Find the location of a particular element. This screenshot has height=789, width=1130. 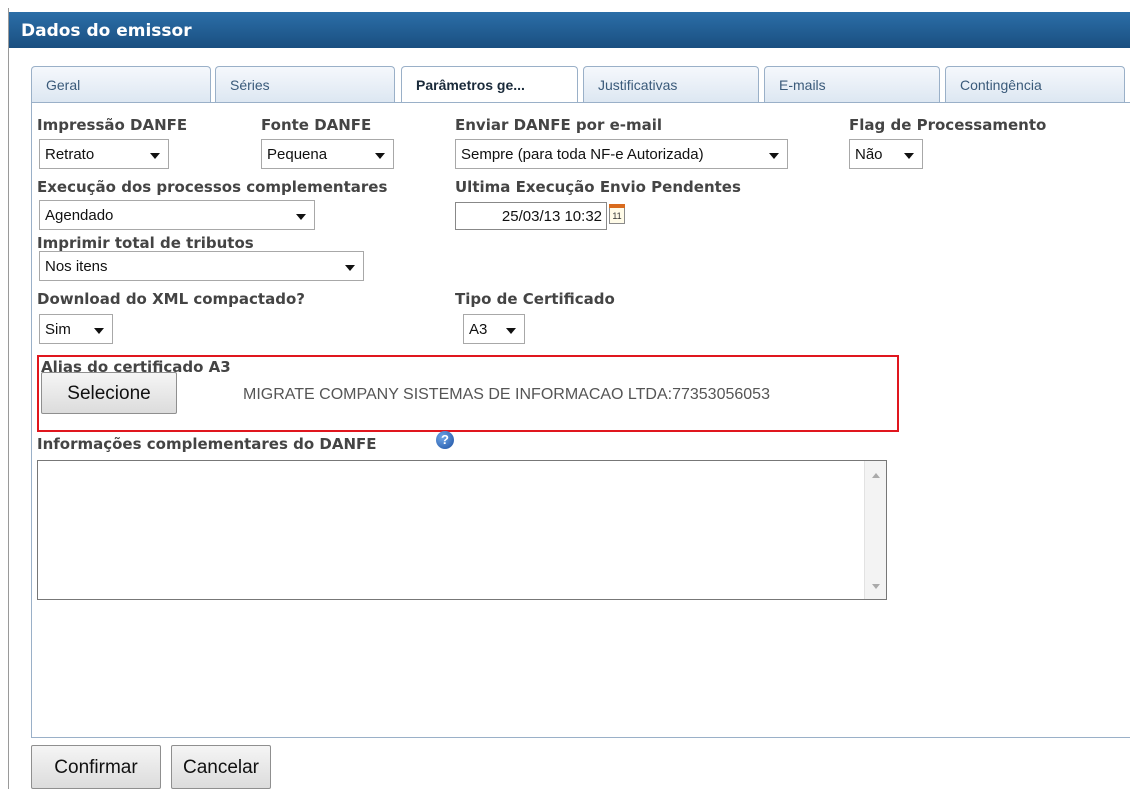

scroll-up-icon is located at coordinates (876, 475).